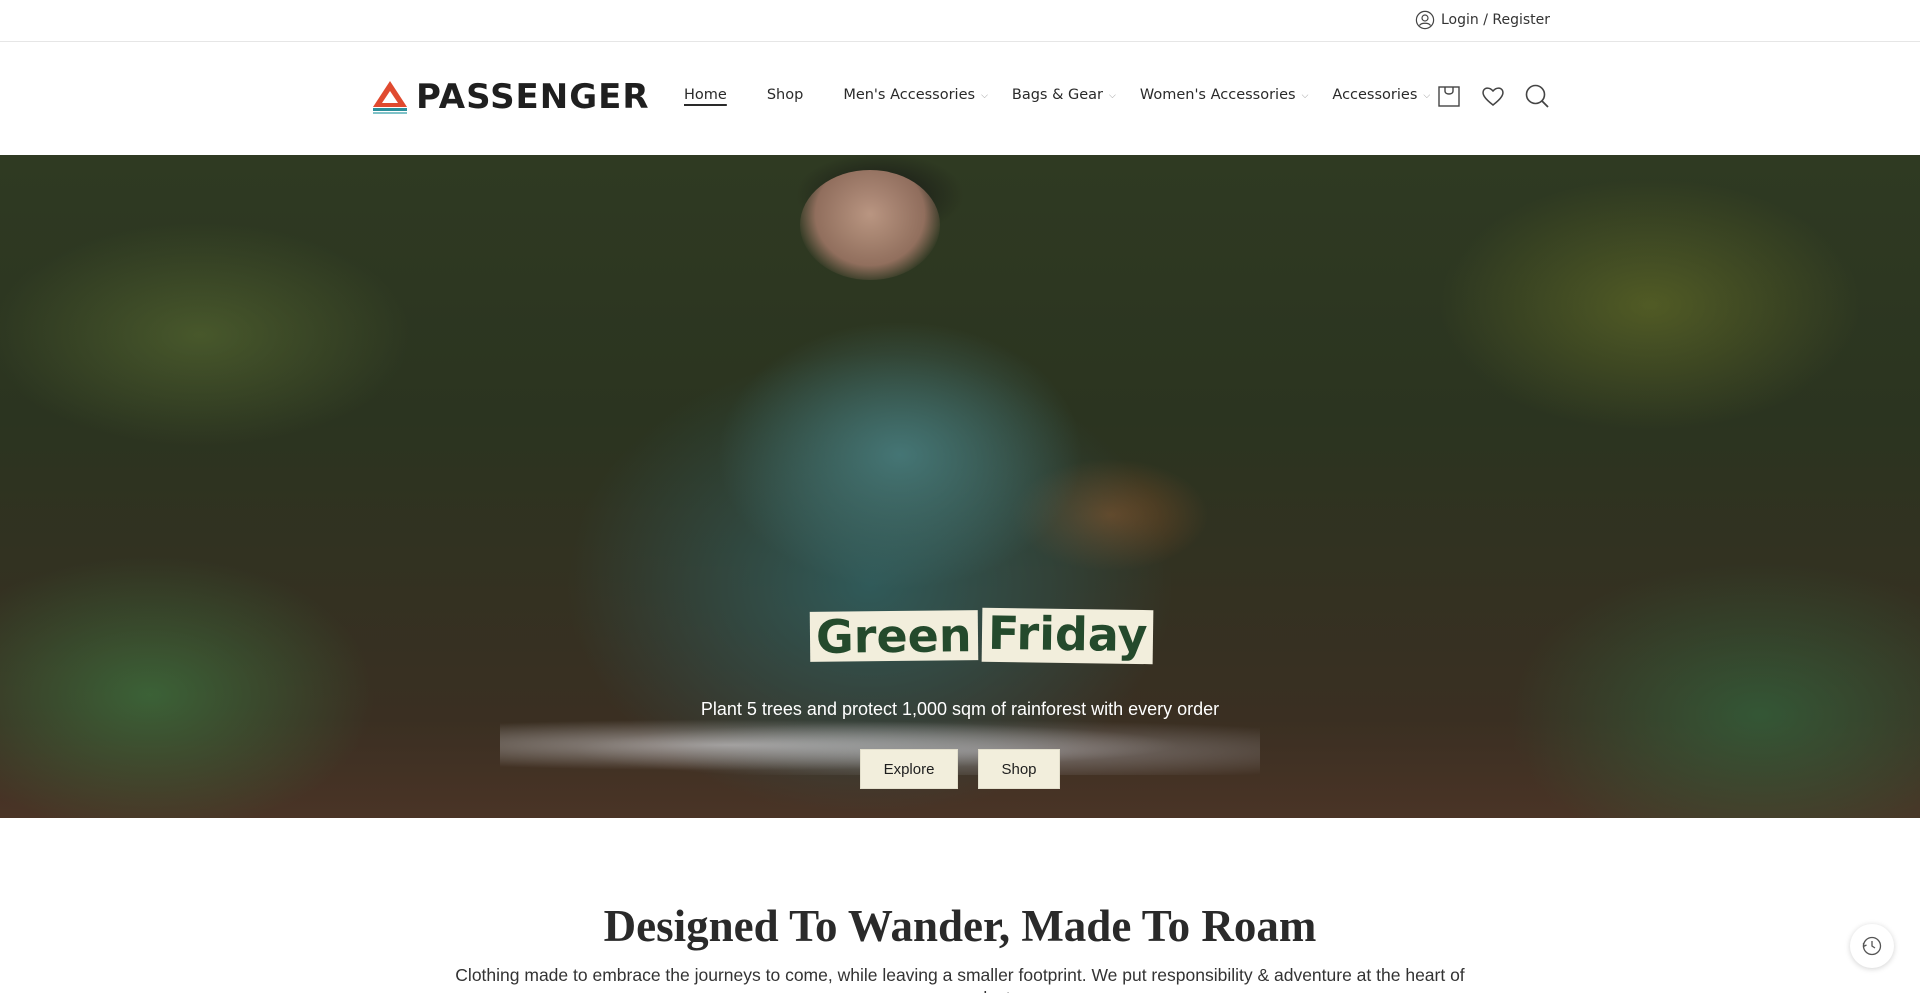 The image size is (1920, 993). I want to click on shop-button: Shop, so click(1019, 769).